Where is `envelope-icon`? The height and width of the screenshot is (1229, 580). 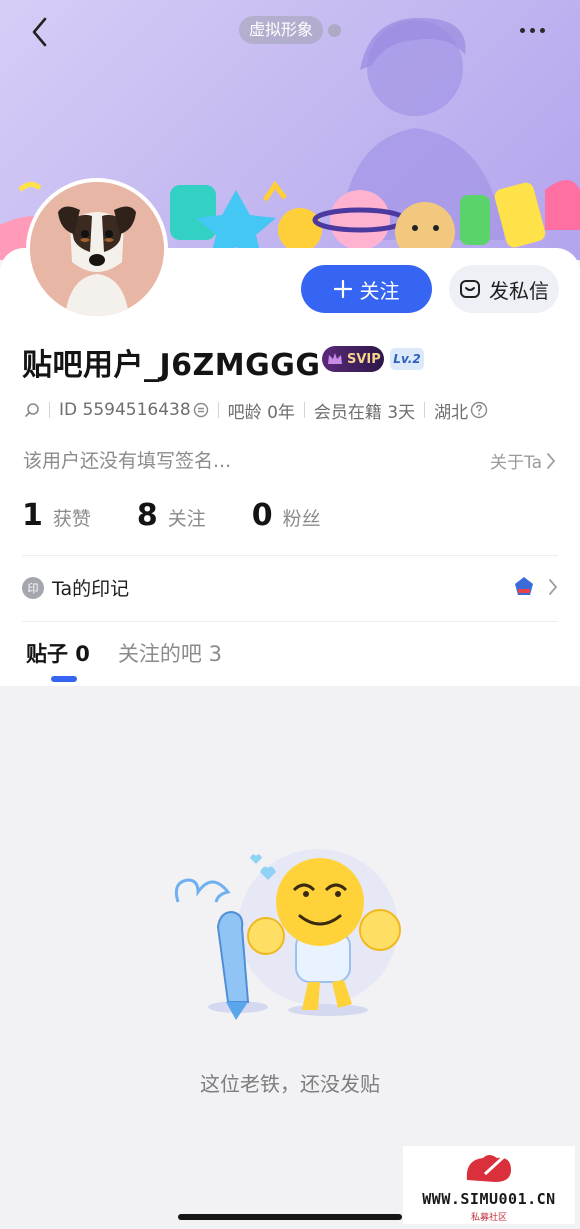 envelope-icon is located at coordinates (470, 289).